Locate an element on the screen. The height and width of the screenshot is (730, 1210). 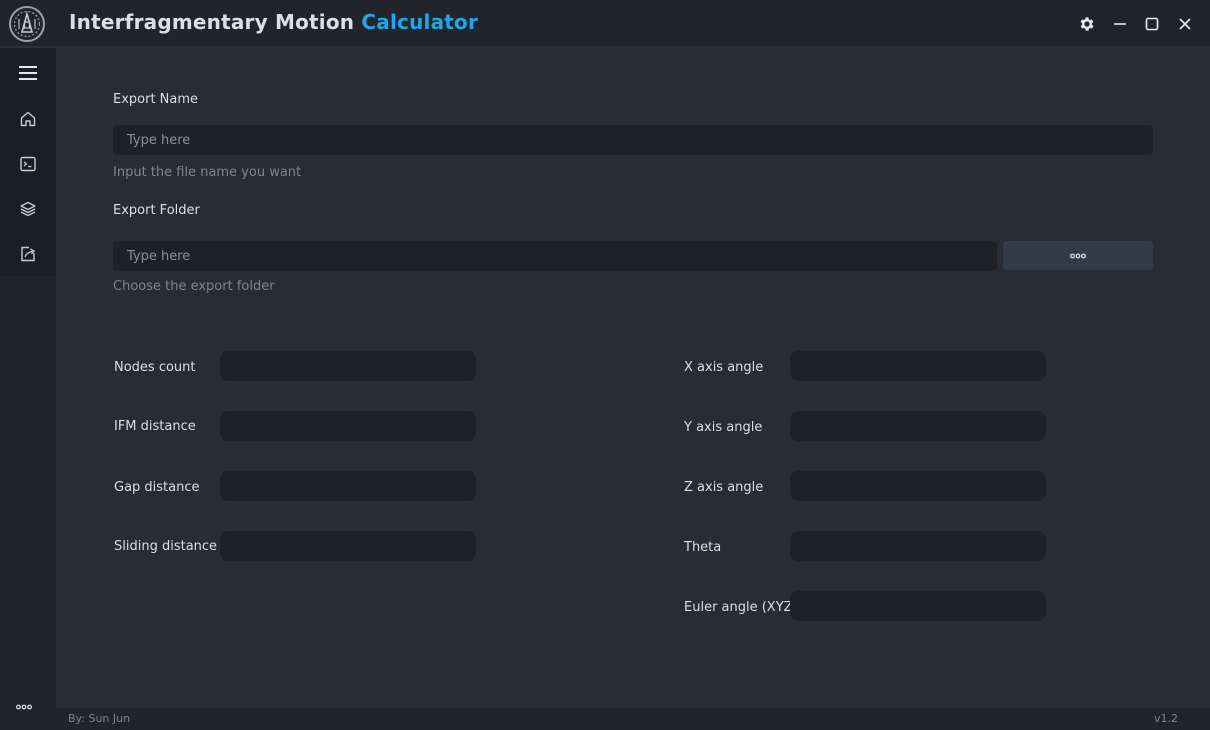
export-folder-input is located at coordinates (555, 256).